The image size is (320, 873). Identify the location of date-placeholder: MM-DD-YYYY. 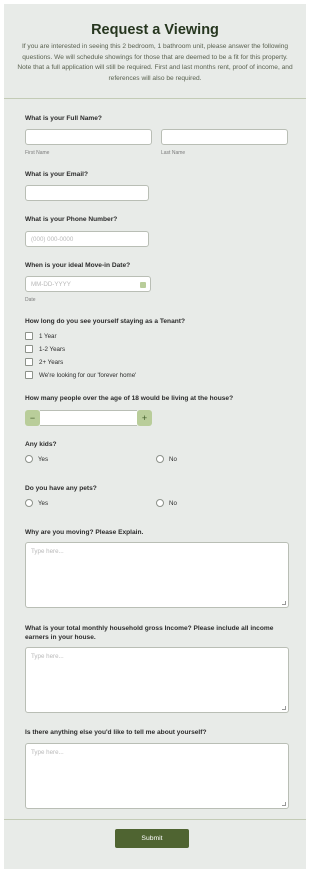
(51, 284).